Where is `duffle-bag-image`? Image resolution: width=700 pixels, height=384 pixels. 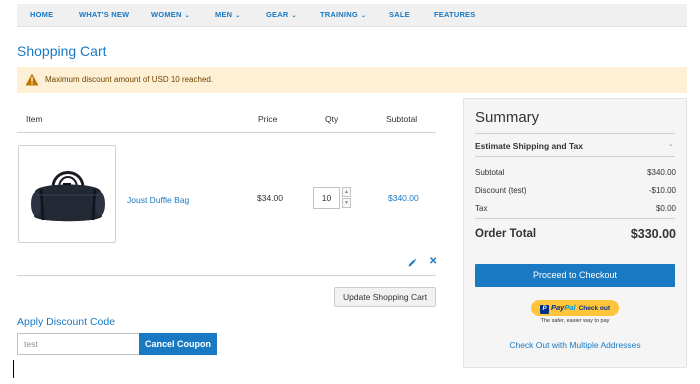 duffle-bag-image is located at coordinates (68, 196).